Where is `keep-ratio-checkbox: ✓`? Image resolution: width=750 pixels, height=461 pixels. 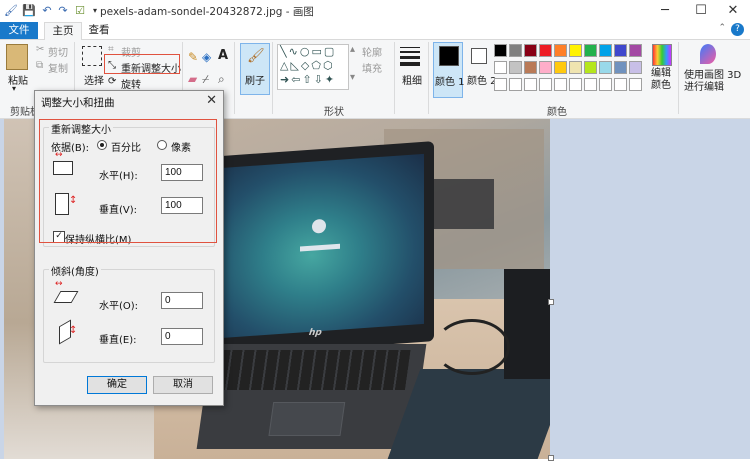 keep-ratio-checkbox: ✓ is located at coordinates (59, 237).